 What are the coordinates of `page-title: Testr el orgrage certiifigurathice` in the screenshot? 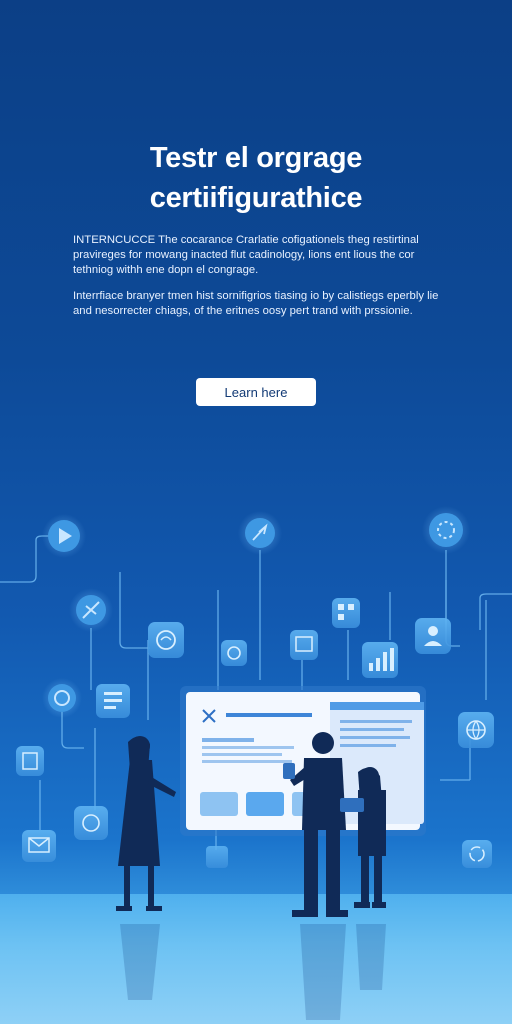 It's located at (256, 178).